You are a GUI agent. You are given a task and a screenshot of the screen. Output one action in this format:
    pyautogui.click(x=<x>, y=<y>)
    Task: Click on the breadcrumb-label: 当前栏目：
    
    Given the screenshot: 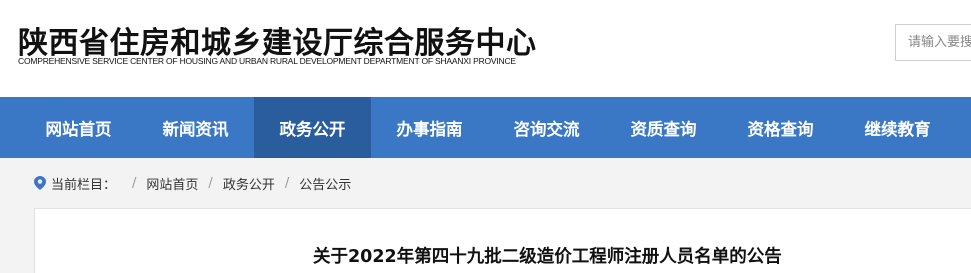 What is the action you would take?
    pyautogui.click(x=84, y=185)
    